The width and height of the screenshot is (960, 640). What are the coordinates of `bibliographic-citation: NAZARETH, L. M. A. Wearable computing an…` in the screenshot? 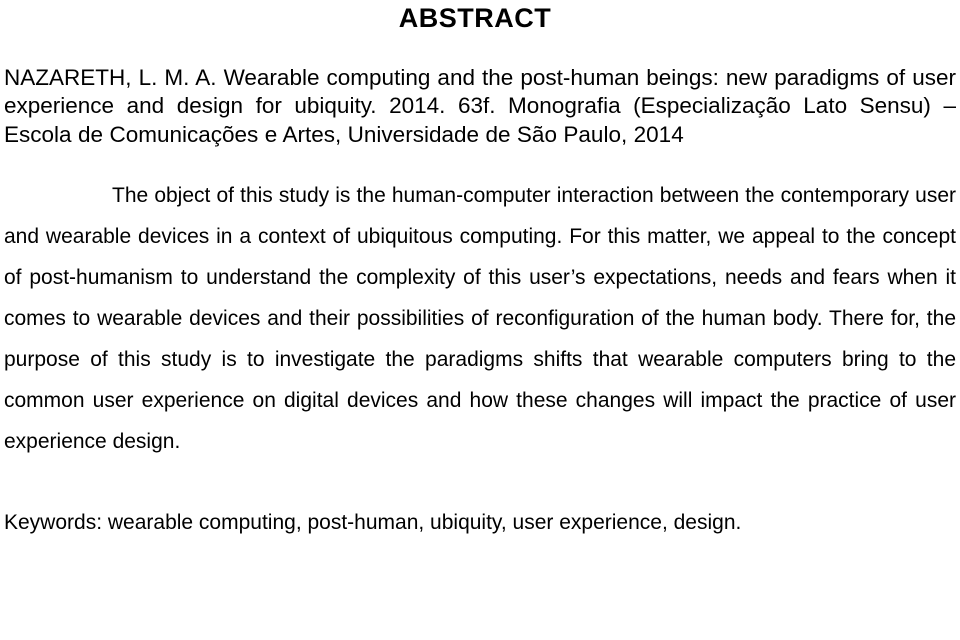 It's located at (480, 105).